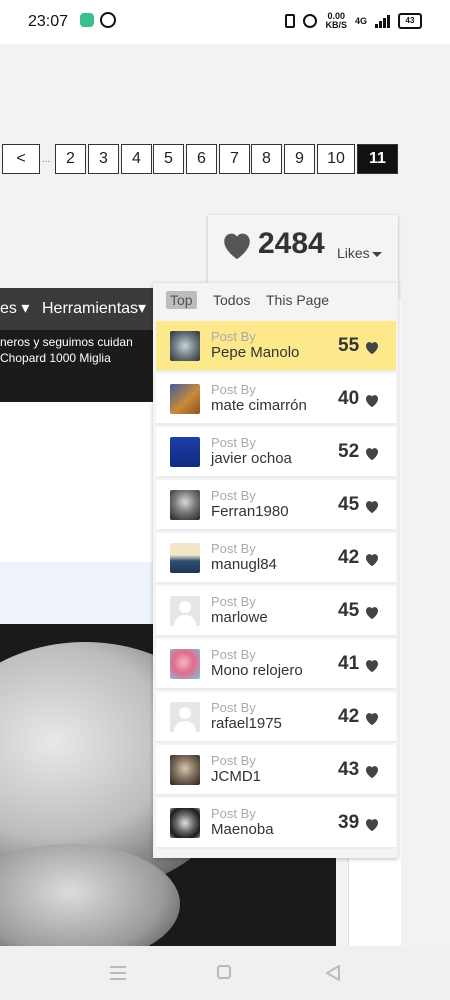 This screenshot has width=450, height=1000. What do you see at coordinates (290, 21) in the screenshot?
I see `vibrate-icon` at bounding box center [290, 21].